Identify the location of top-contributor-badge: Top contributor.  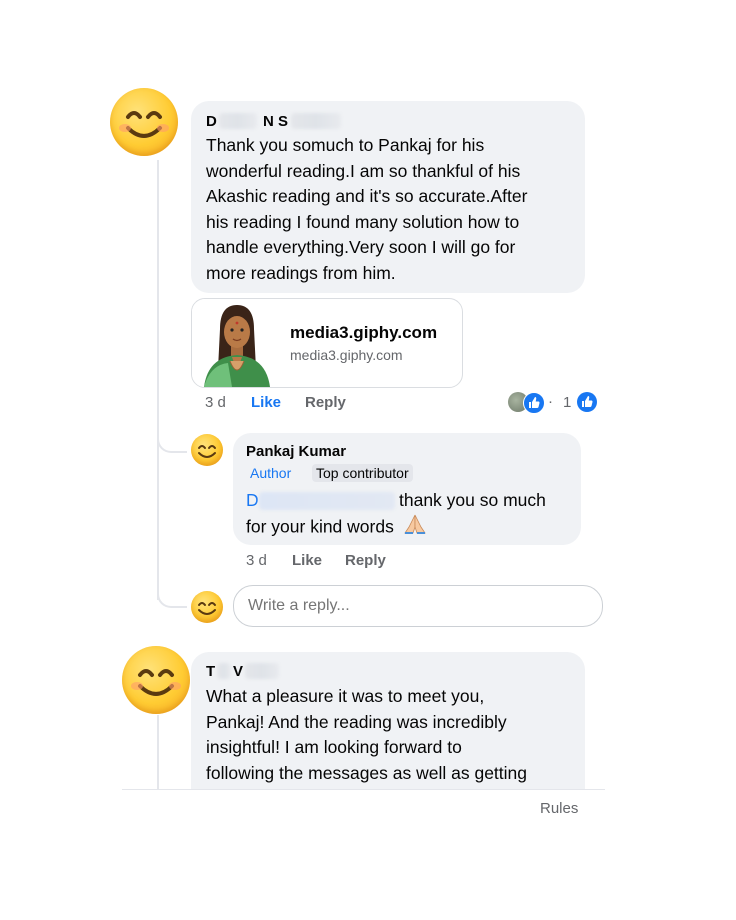
(362, 473).